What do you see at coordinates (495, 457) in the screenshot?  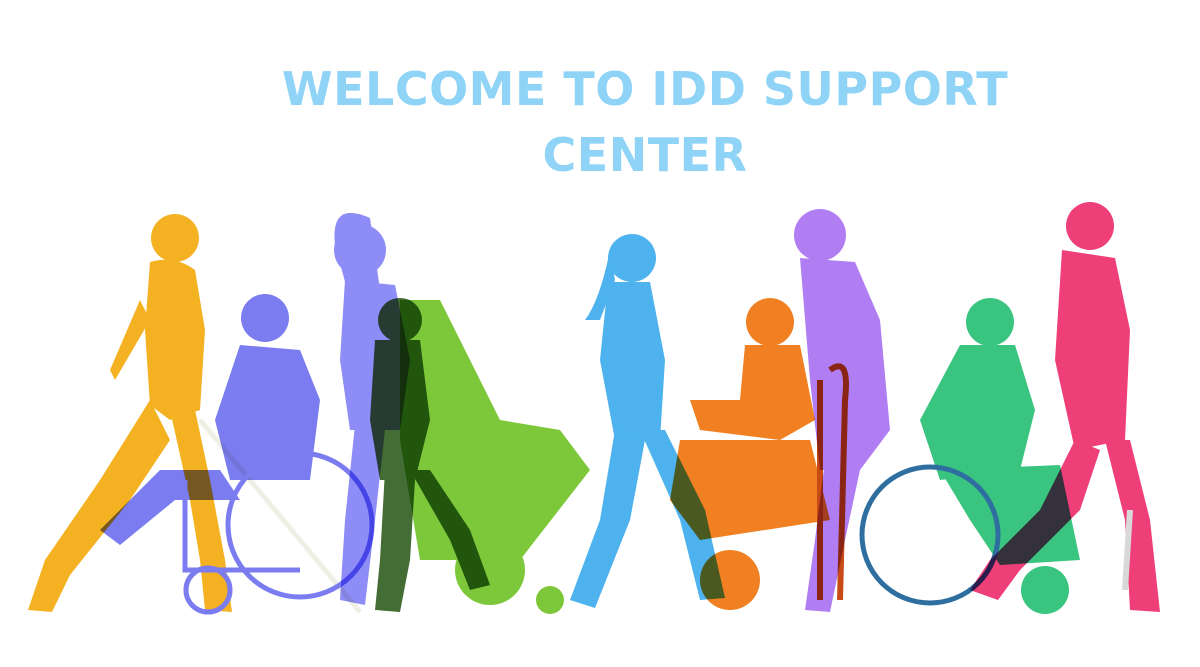 I see `green-wheelchair-user-icon` at bounding box center [495, 457].